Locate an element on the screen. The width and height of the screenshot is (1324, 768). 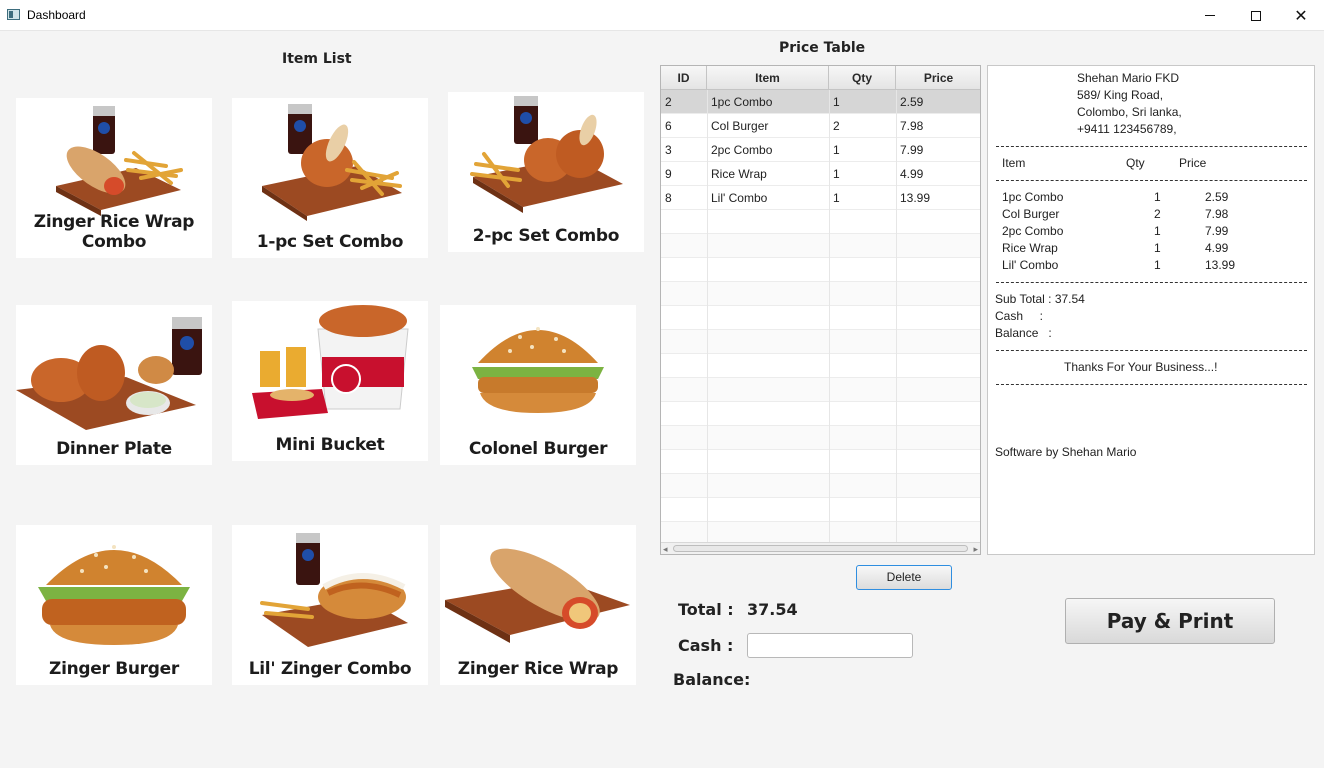
item-label: 2-pc Set Combo is located at coordinates (546, 236).